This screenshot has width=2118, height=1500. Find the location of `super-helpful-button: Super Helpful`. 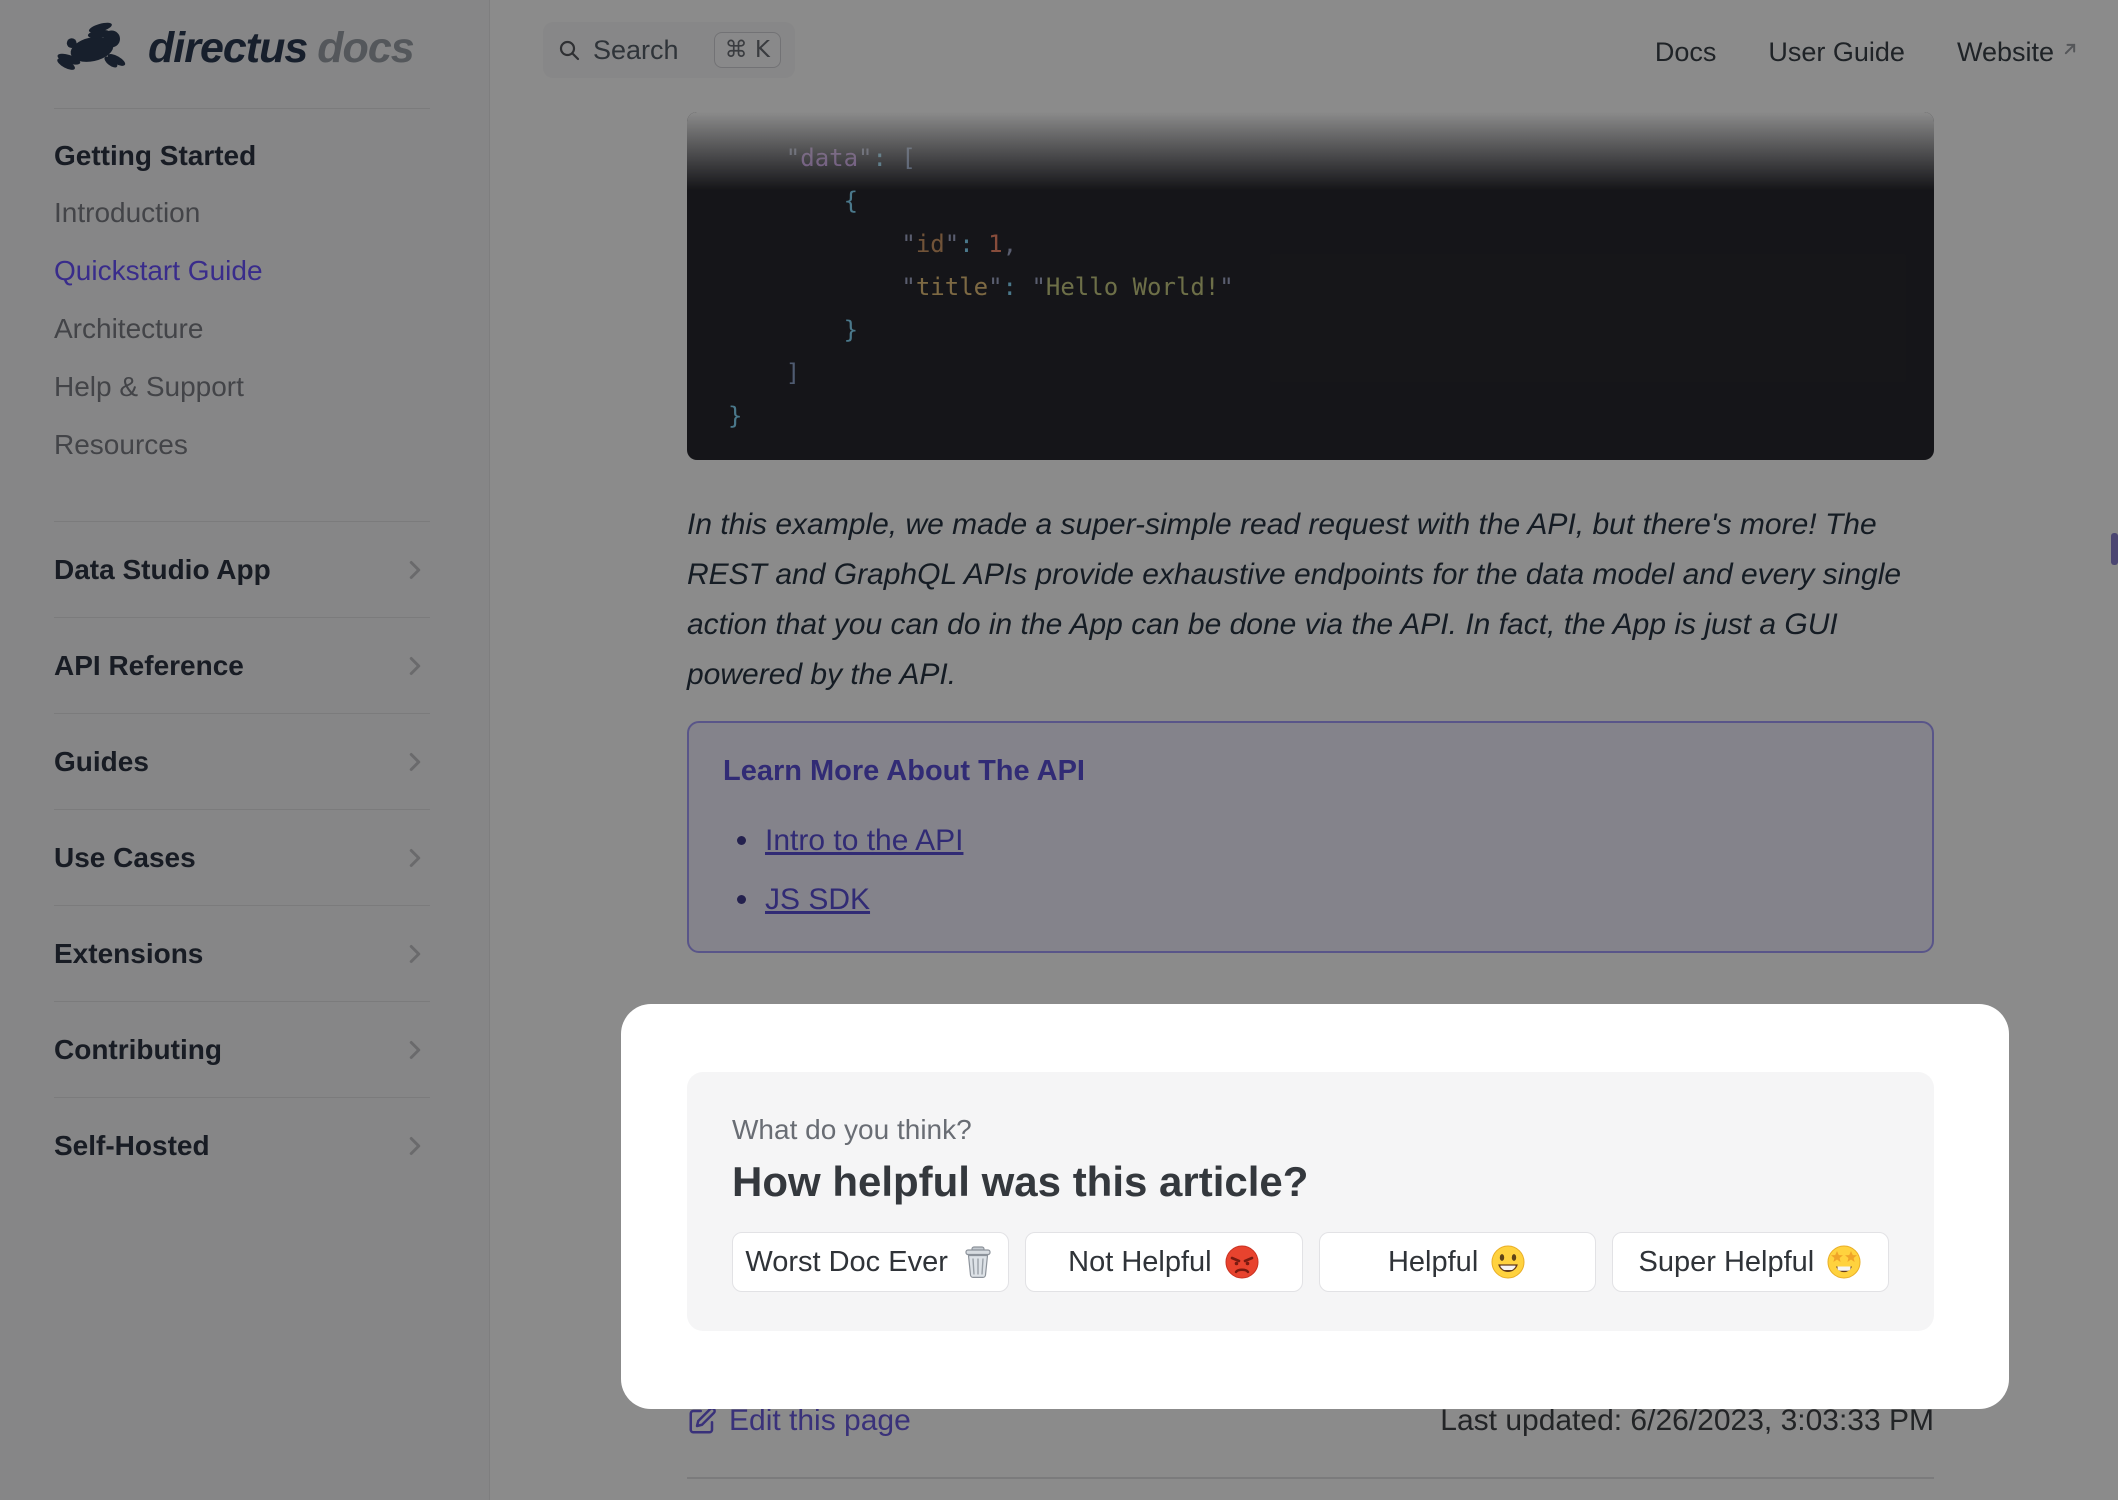

super-helpful-button: Super Helpful is located at coordinates (1750, 1262).